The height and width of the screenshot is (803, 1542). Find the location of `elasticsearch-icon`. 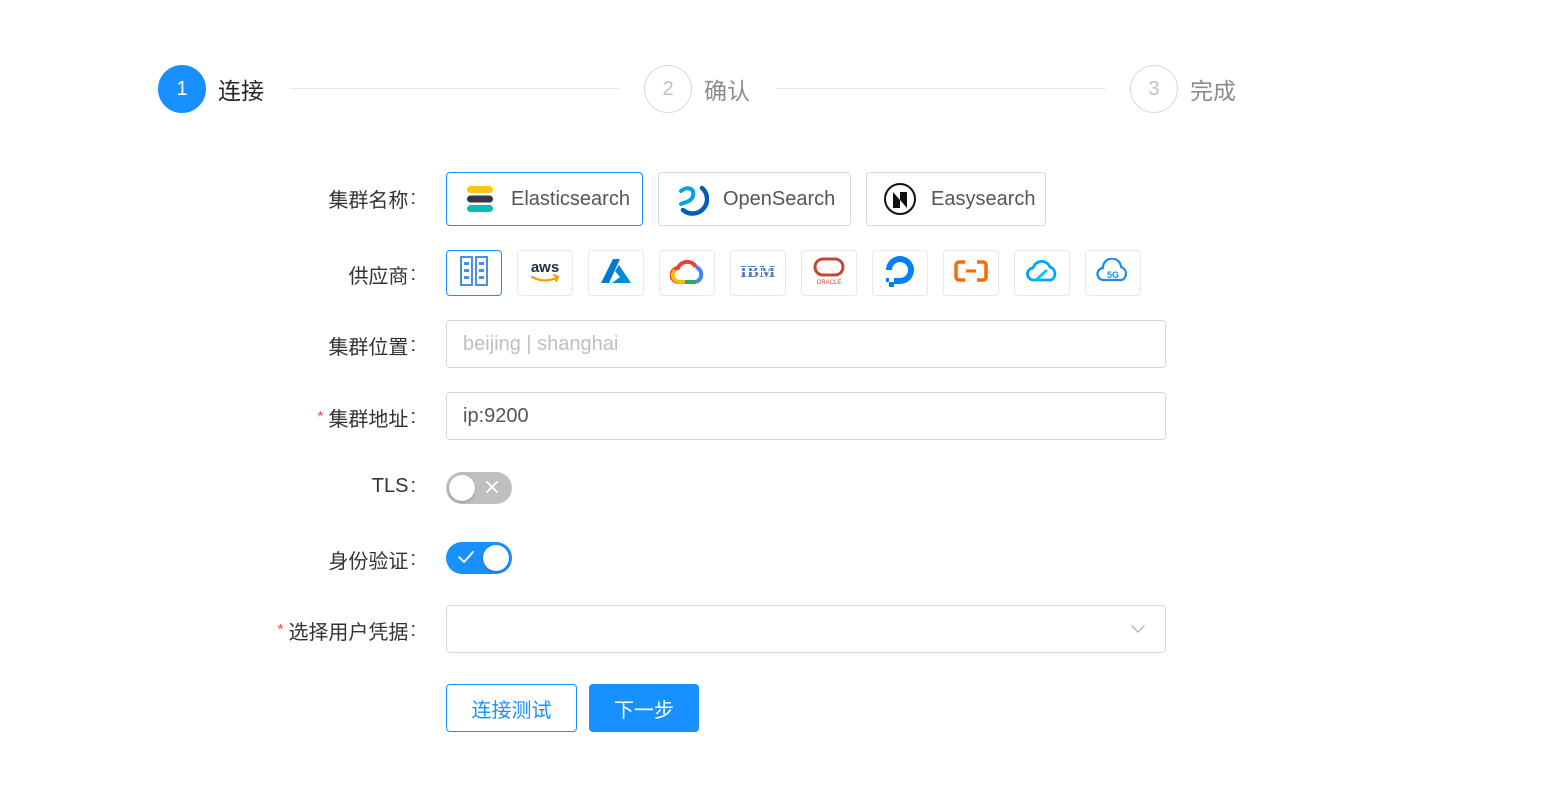

elasticsearch-icon is located at coordinates (480, 199).